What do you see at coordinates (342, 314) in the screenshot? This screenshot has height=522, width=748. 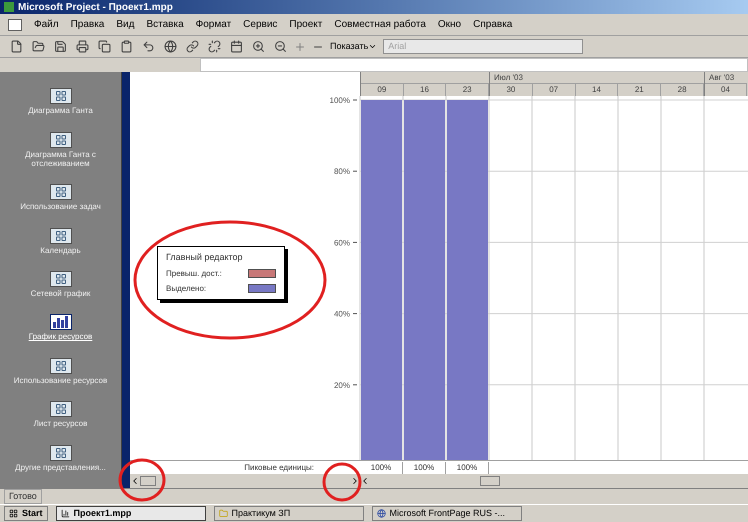 I see `y-tick-label: 40%` at bounding box center [342, 314].